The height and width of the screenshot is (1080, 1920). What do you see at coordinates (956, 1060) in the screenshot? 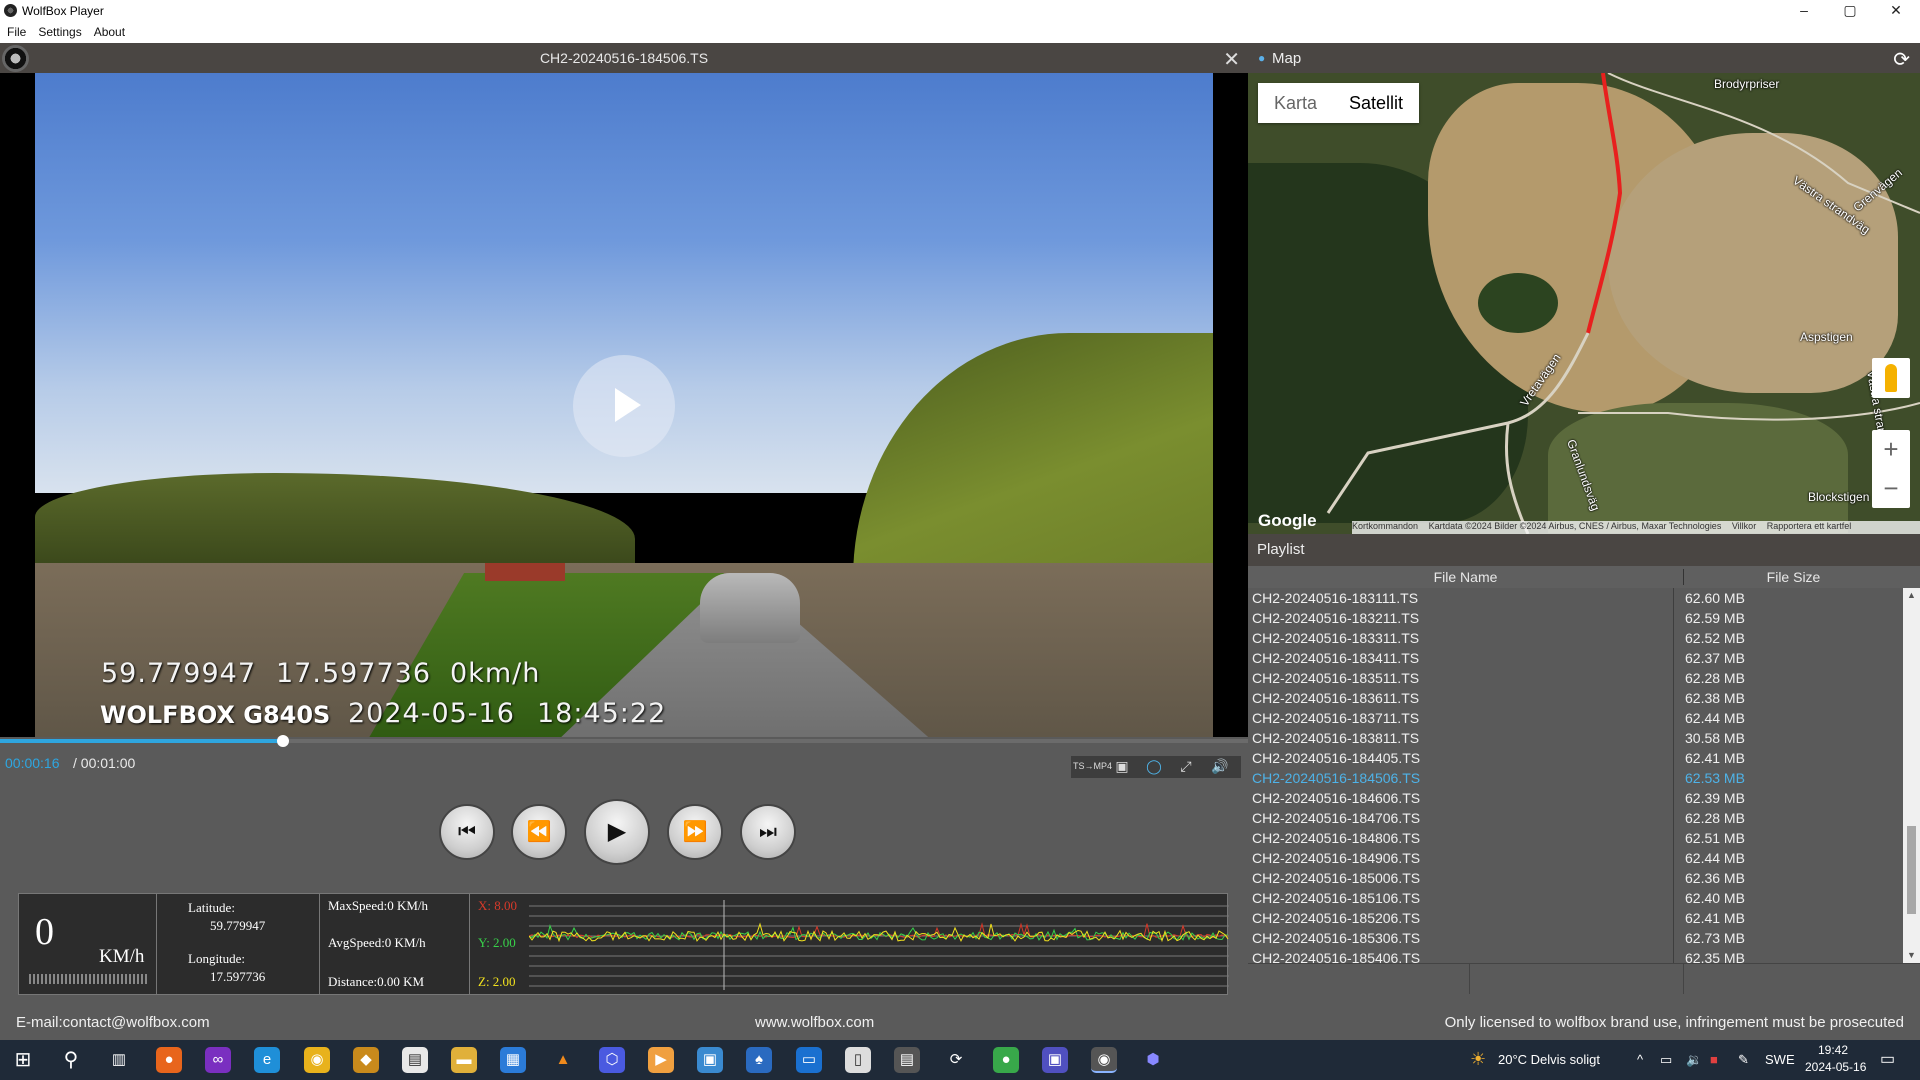
I see `sync-icon: ⟳` at bounding box center [956, 1060].